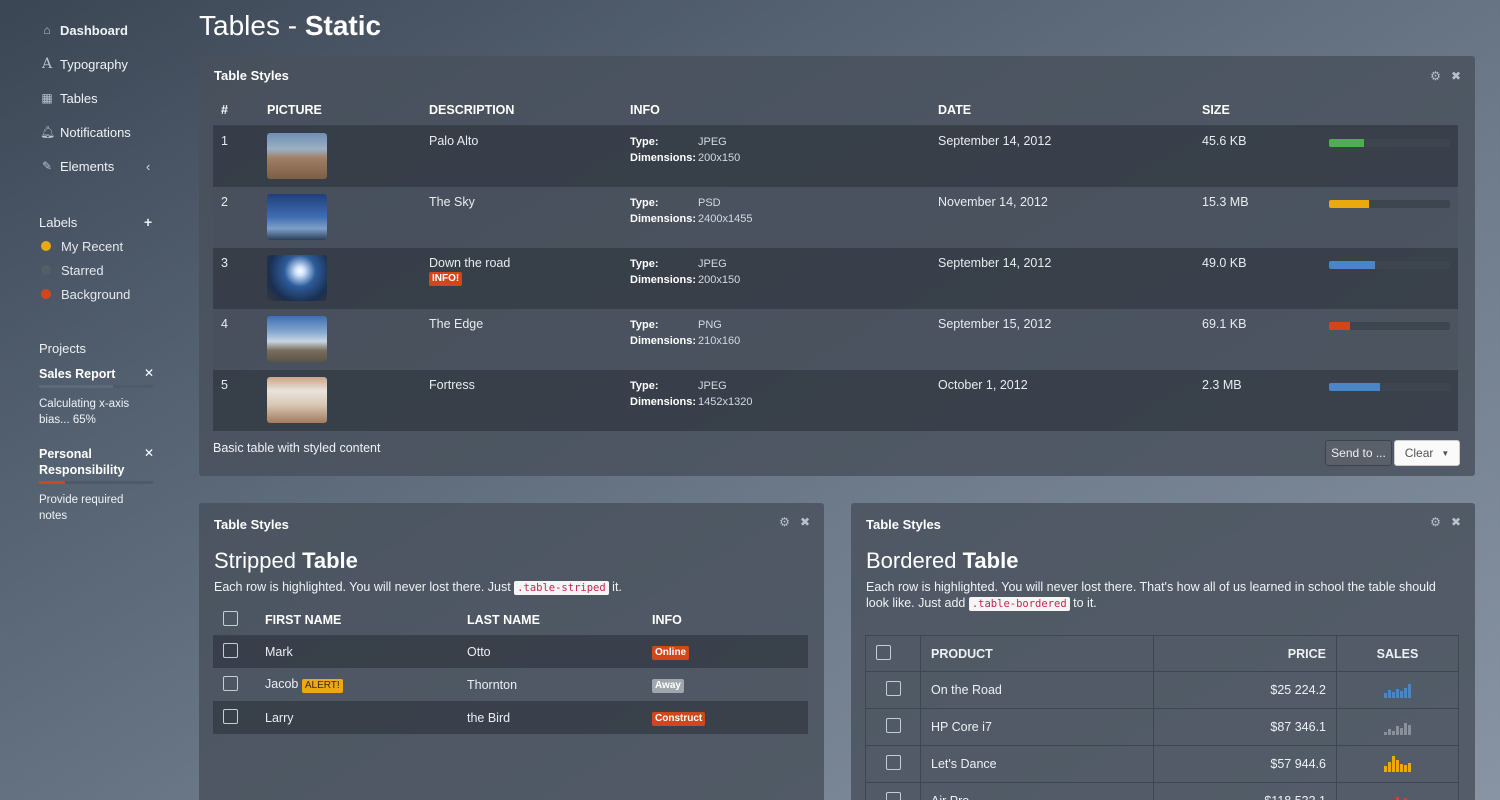 This screenshot has width=1500, height=800. Describe the element at coordinates (85, 30) in the screenshot. I see `nav-item-dashboard: ⌂ Dashboard` at that location.